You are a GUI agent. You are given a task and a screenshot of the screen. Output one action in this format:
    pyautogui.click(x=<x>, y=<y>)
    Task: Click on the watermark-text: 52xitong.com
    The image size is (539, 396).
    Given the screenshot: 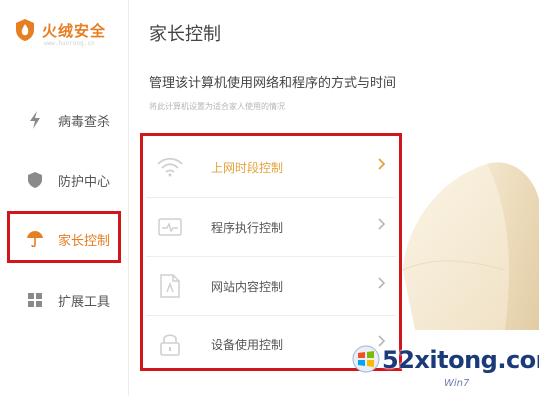 What is the action you would take?
    pyautogui.click(x=460, y=360)
    